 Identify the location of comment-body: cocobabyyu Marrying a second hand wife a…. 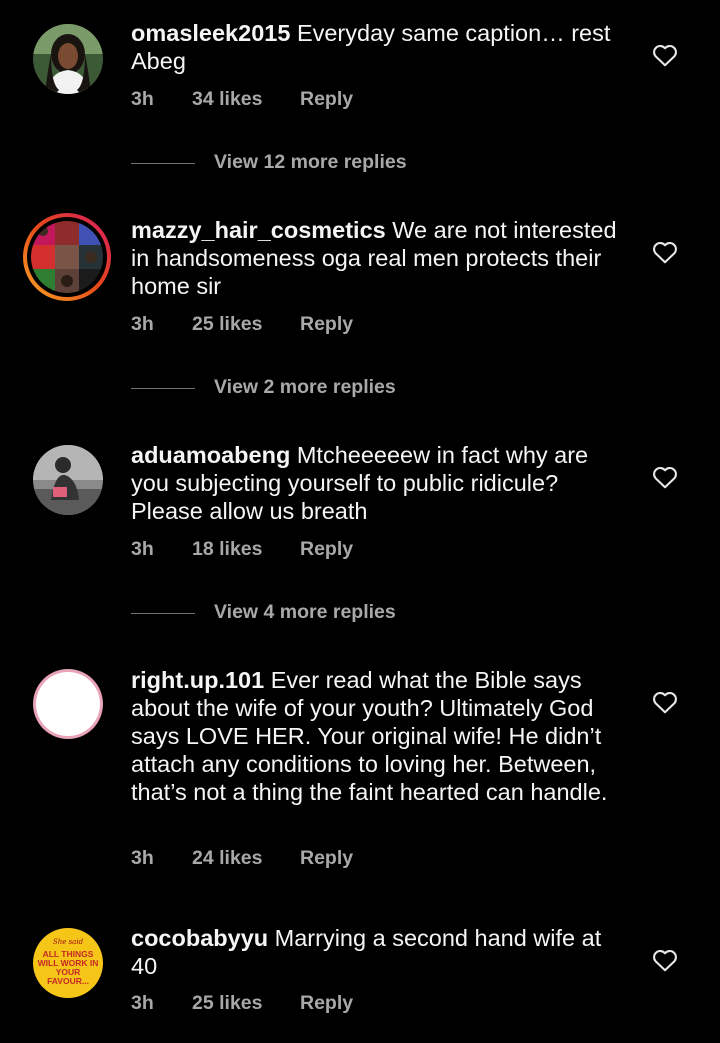
(381, 952).